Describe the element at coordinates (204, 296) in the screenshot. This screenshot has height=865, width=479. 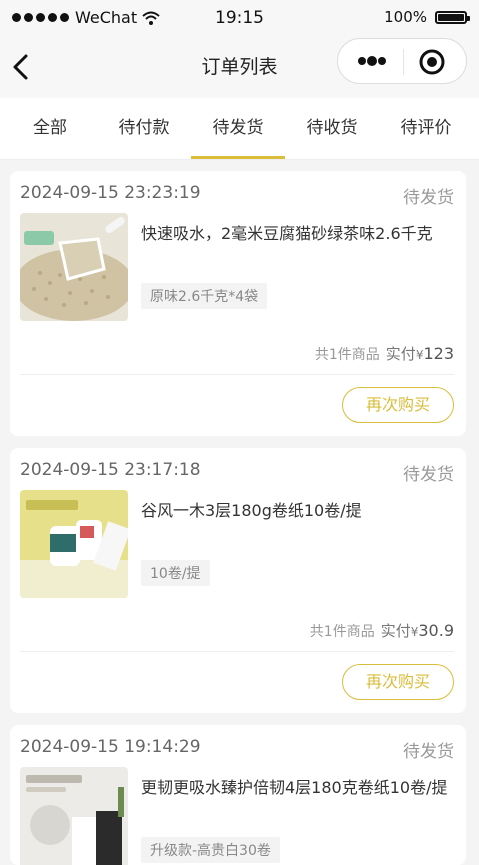
I see `product-spec: 原味2.6千克*4袋` at that location.